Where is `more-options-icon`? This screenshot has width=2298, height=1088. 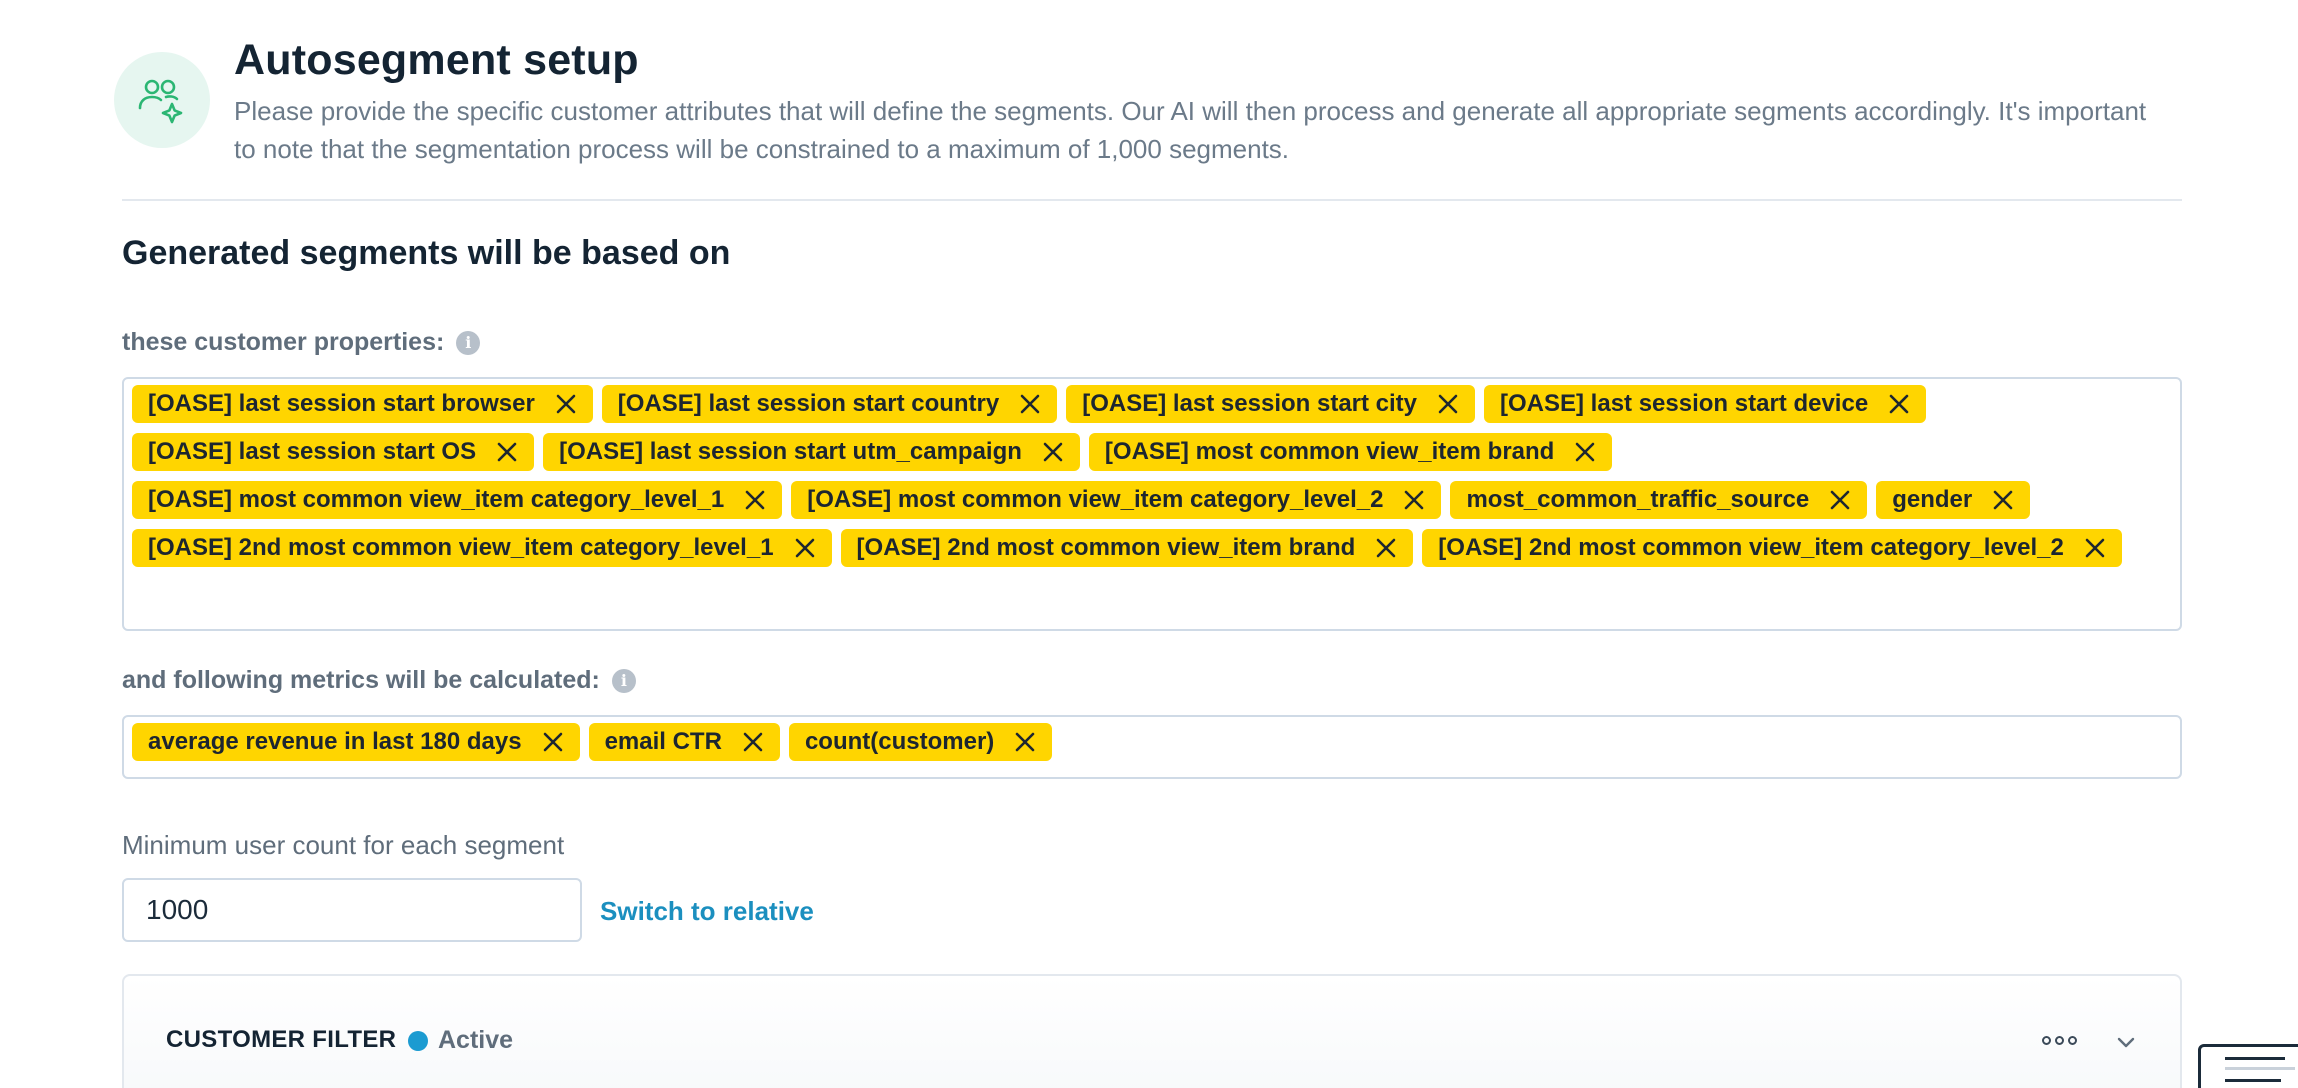
more-options-icon is located at coordinates (2059, 1040).